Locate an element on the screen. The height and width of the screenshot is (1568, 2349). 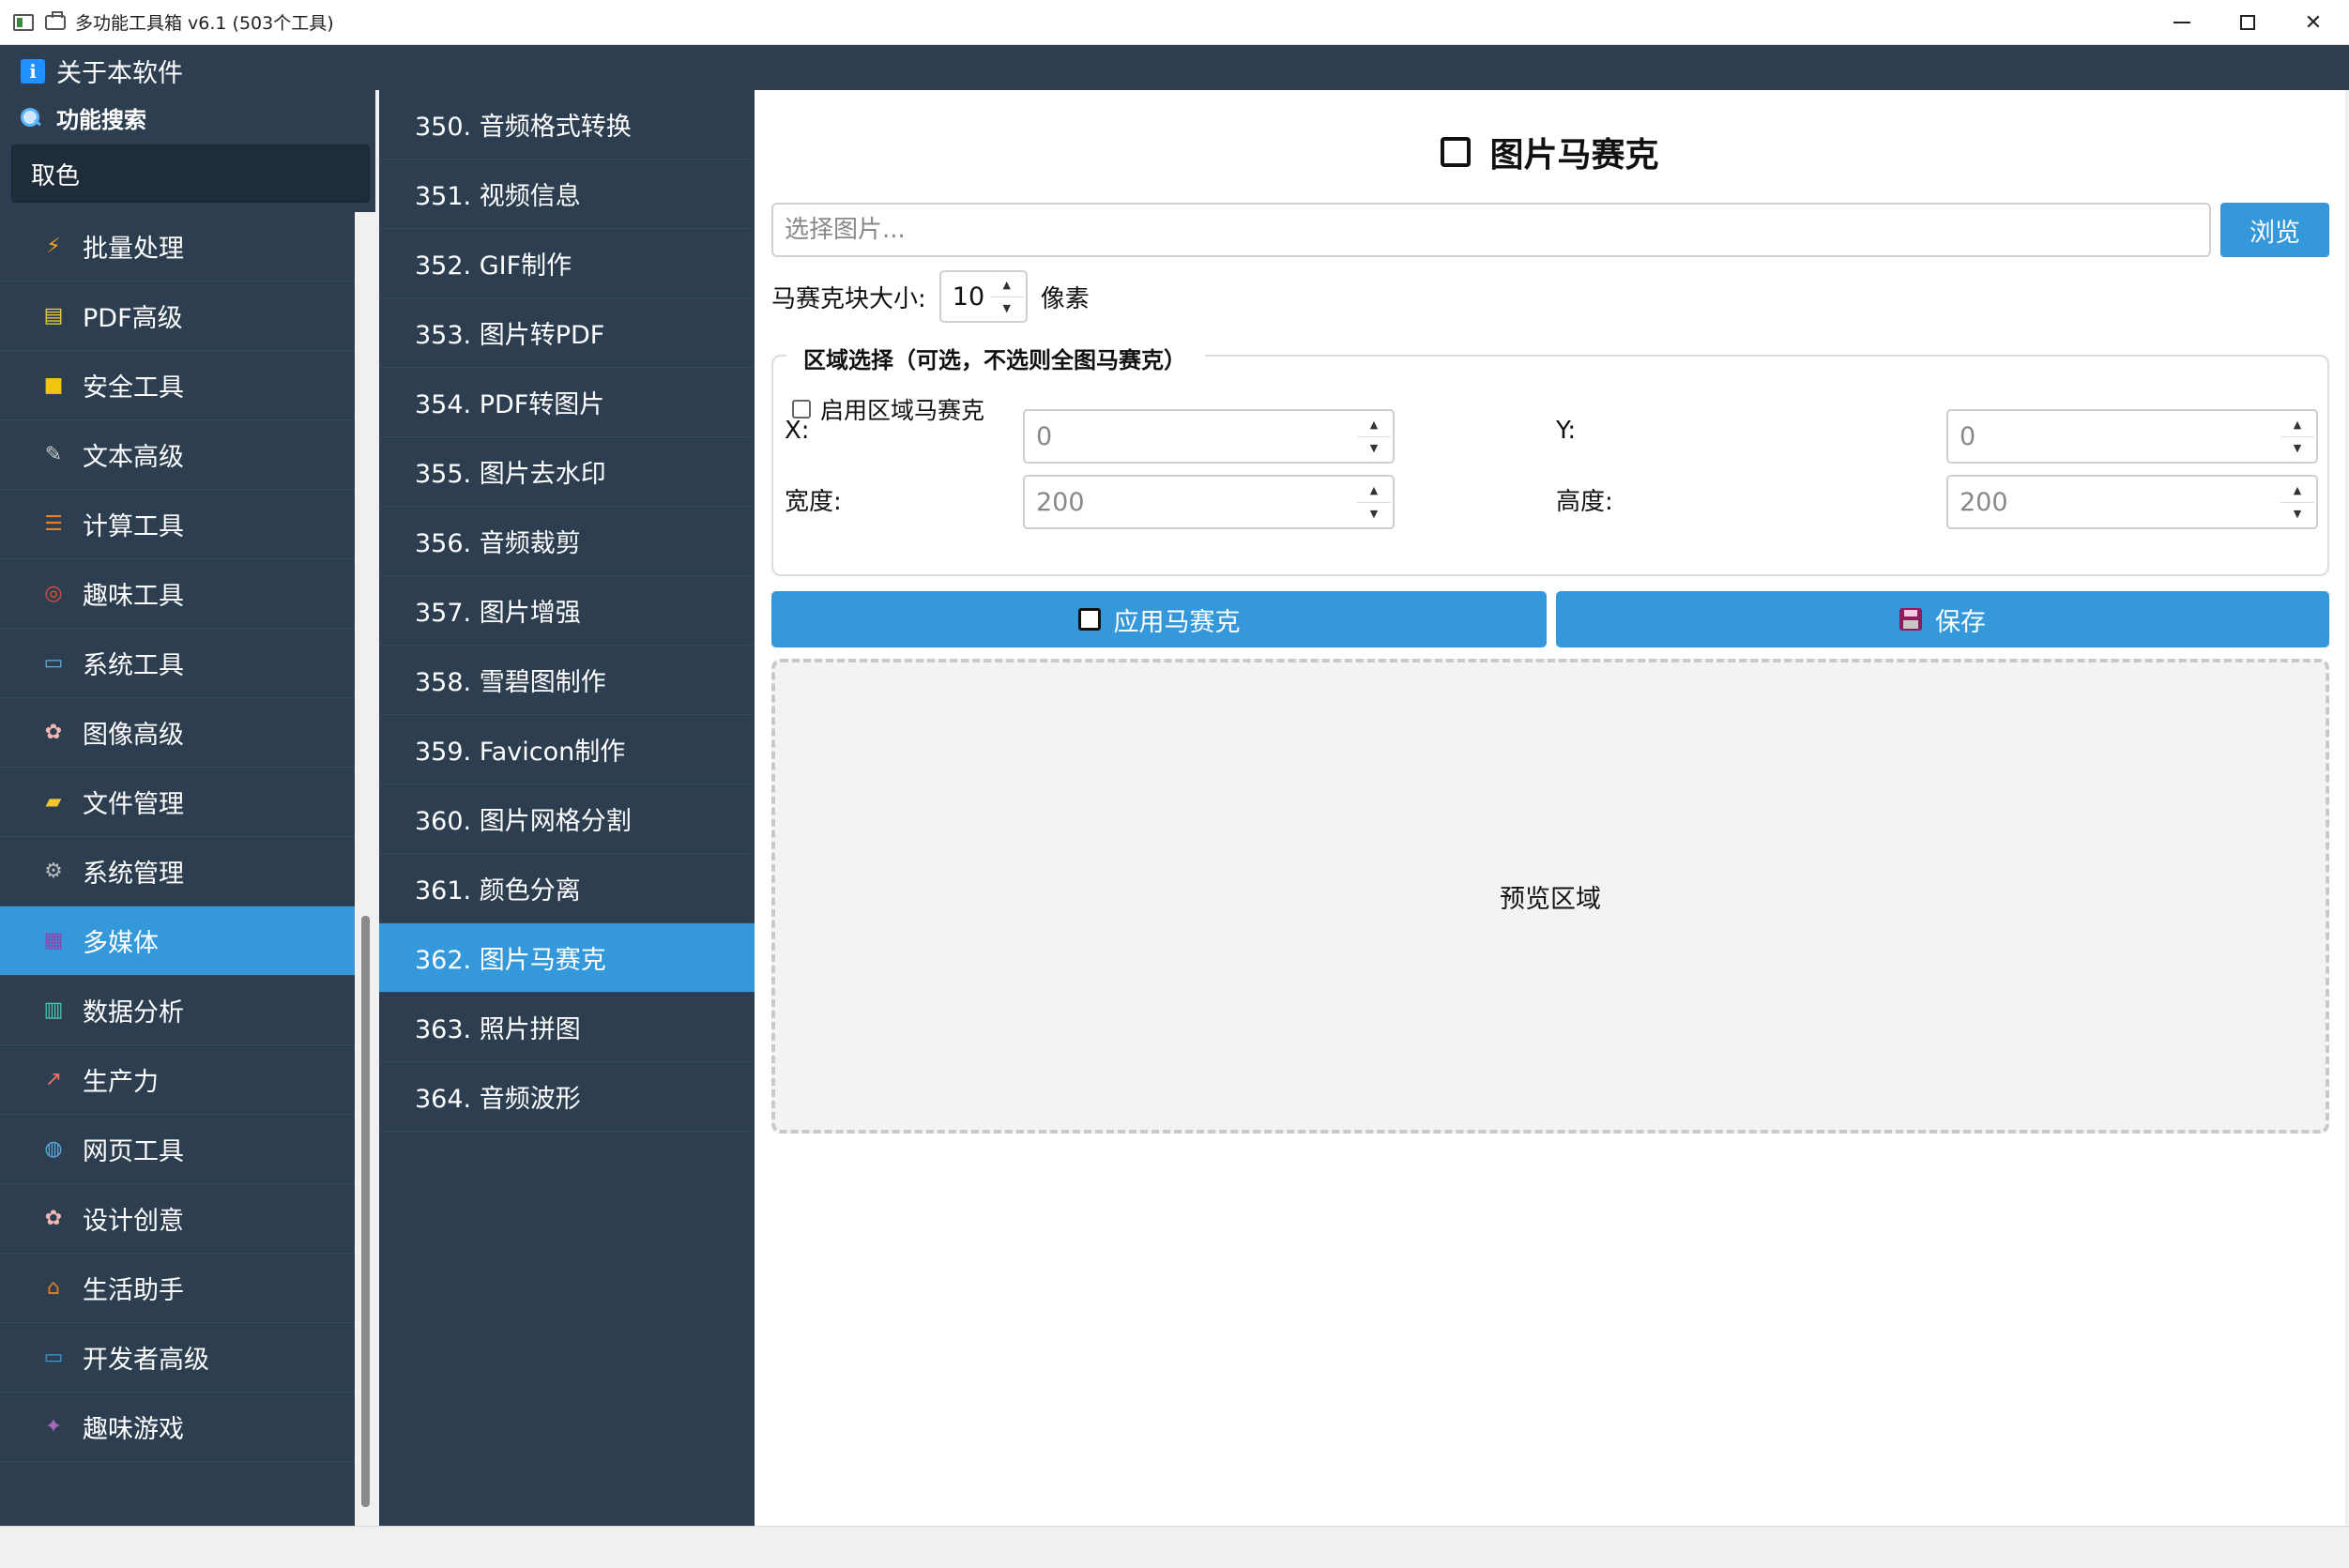
sidebar-item: ▭ 系统工具 is located at coordinates (177, 663).